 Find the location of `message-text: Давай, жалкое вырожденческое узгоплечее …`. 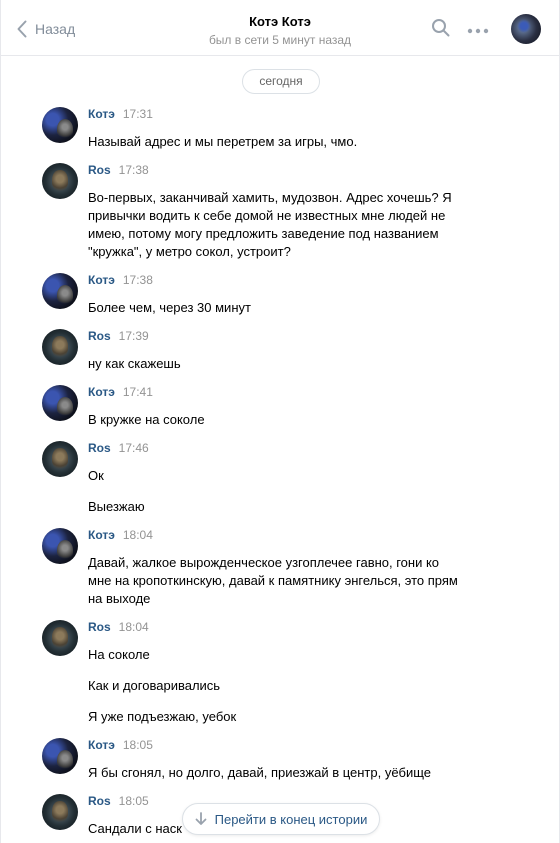

message-text: Давай, жалкое вырожденческое узгоплечее … is located at coordinates (264, 562).